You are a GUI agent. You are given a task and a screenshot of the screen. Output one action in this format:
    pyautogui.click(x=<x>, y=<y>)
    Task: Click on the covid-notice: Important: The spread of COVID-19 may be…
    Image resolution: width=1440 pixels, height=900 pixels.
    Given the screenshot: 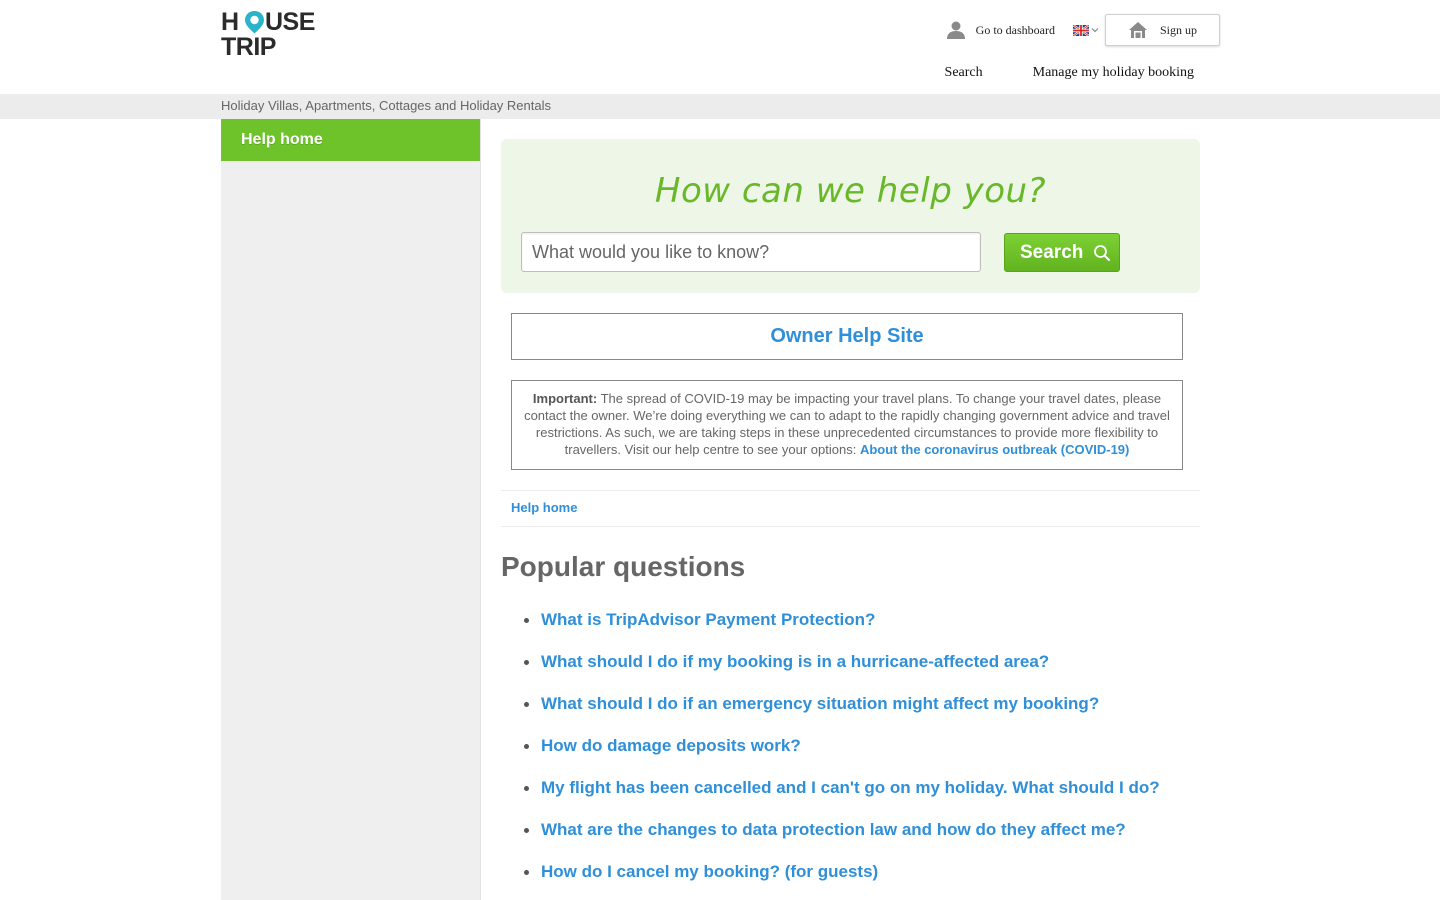 What is the action you would take?
    pyautogui.click(x=847, y=425)
    